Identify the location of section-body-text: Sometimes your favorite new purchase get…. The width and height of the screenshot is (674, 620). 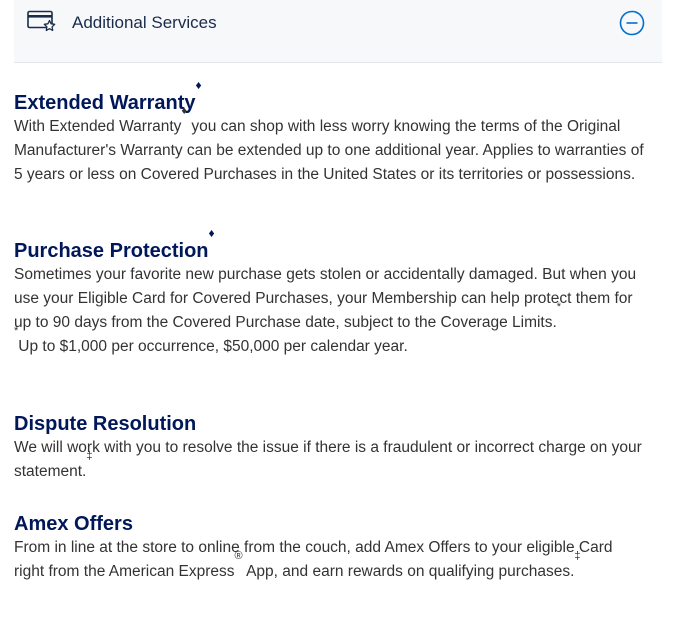
(325, 298).